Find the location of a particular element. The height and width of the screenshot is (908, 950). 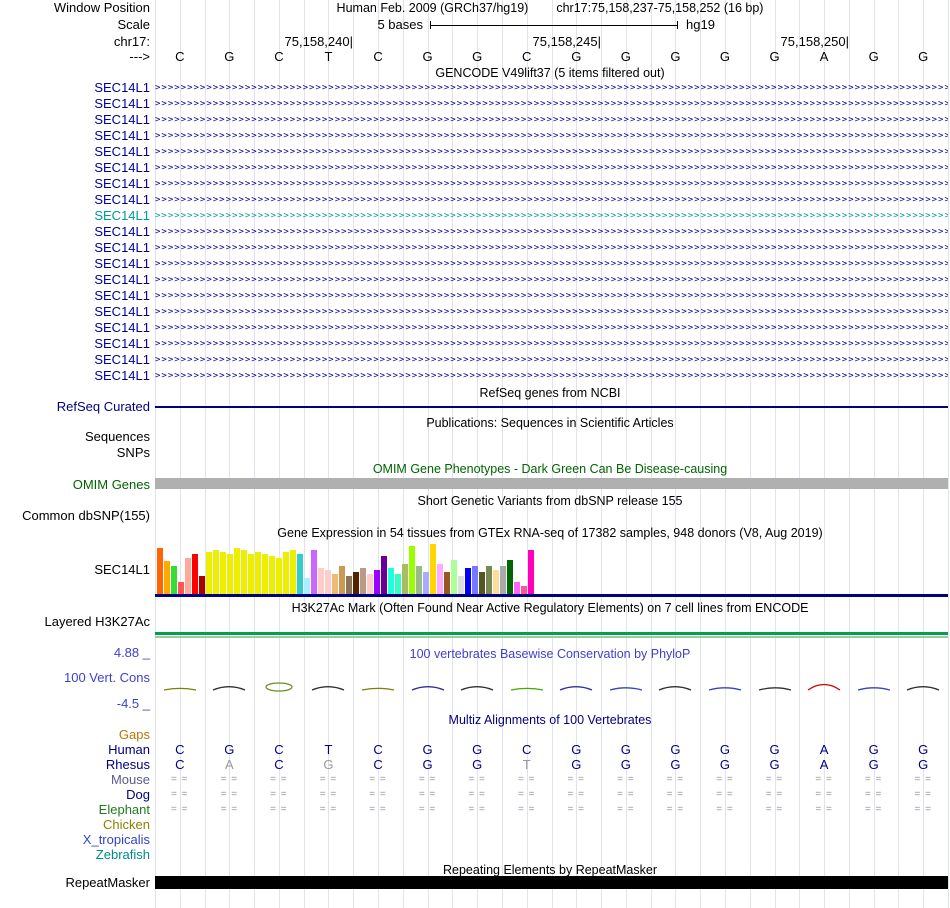

sequences-track-label: Sequences is located at coordinates (75, 437).